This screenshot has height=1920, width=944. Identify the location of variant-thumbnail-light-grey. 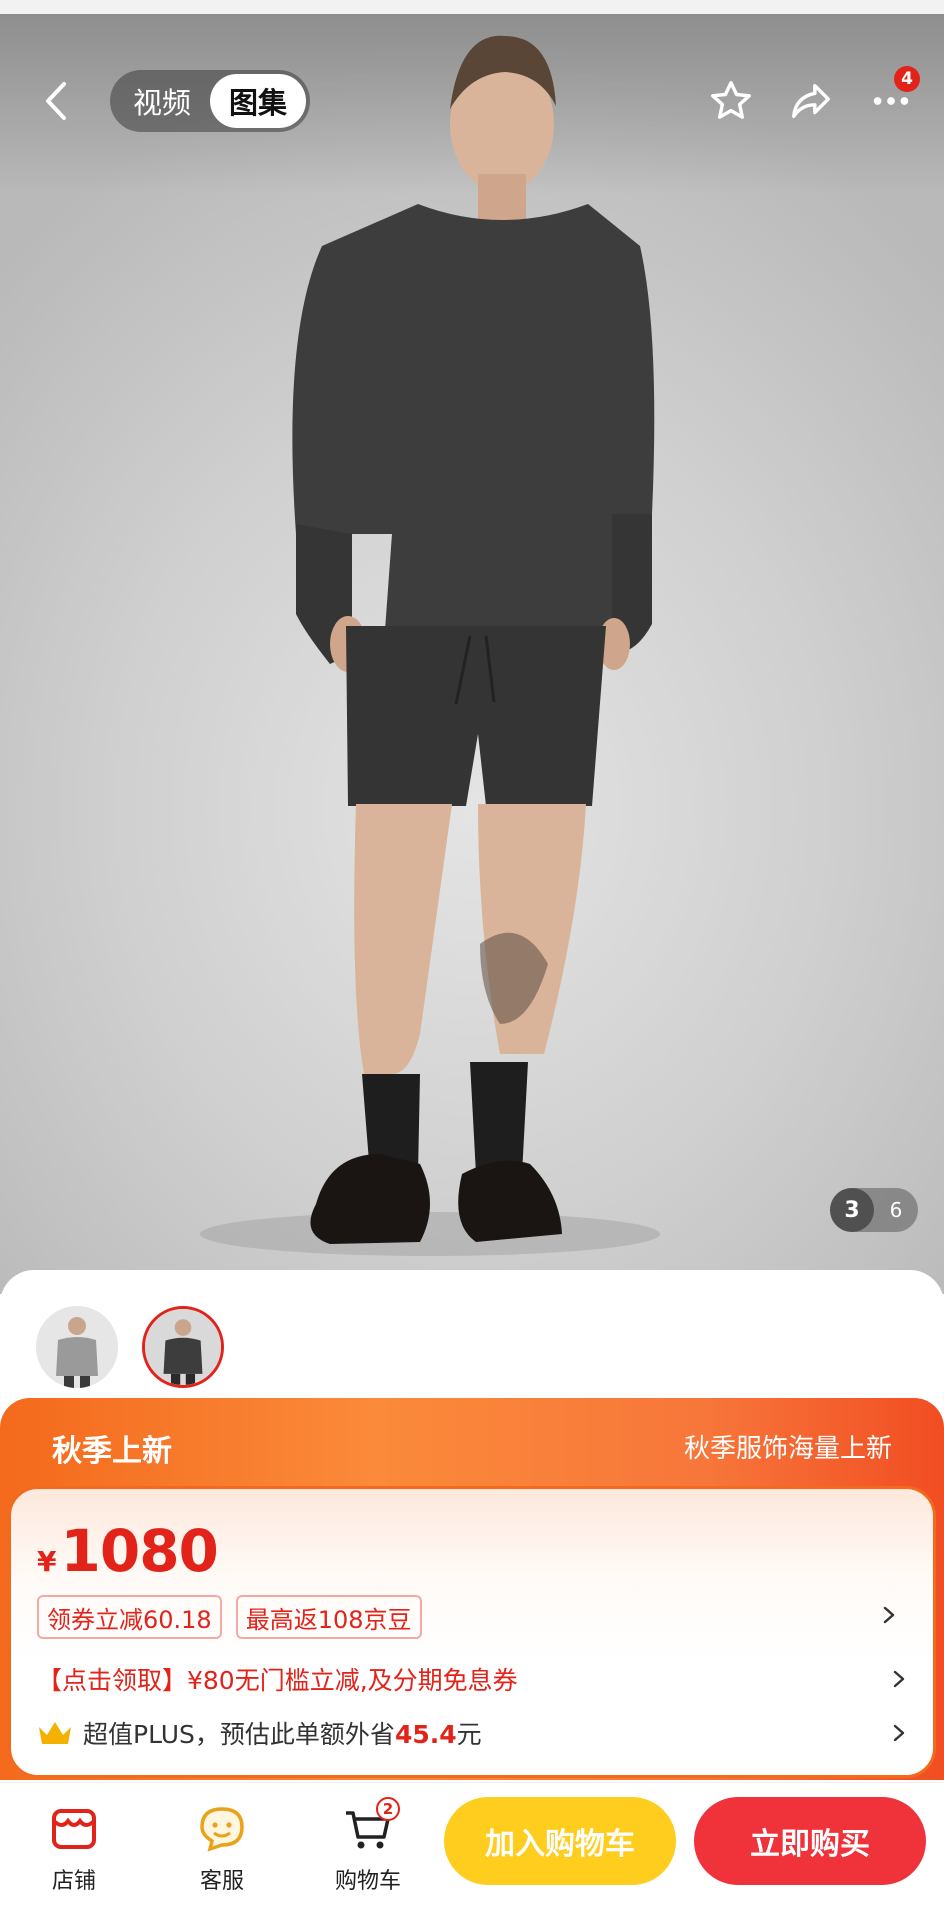
(77, 1347).